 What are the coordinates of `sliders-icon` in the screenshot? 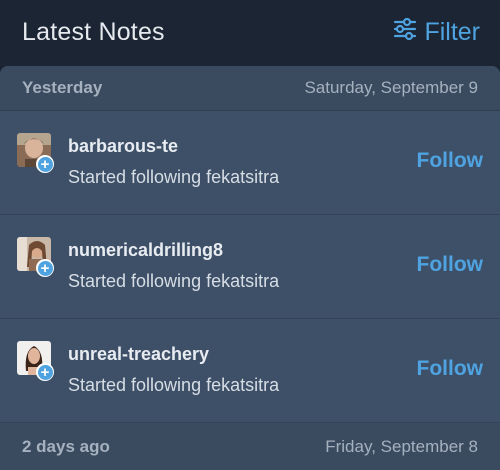 It's located at (408, 32).